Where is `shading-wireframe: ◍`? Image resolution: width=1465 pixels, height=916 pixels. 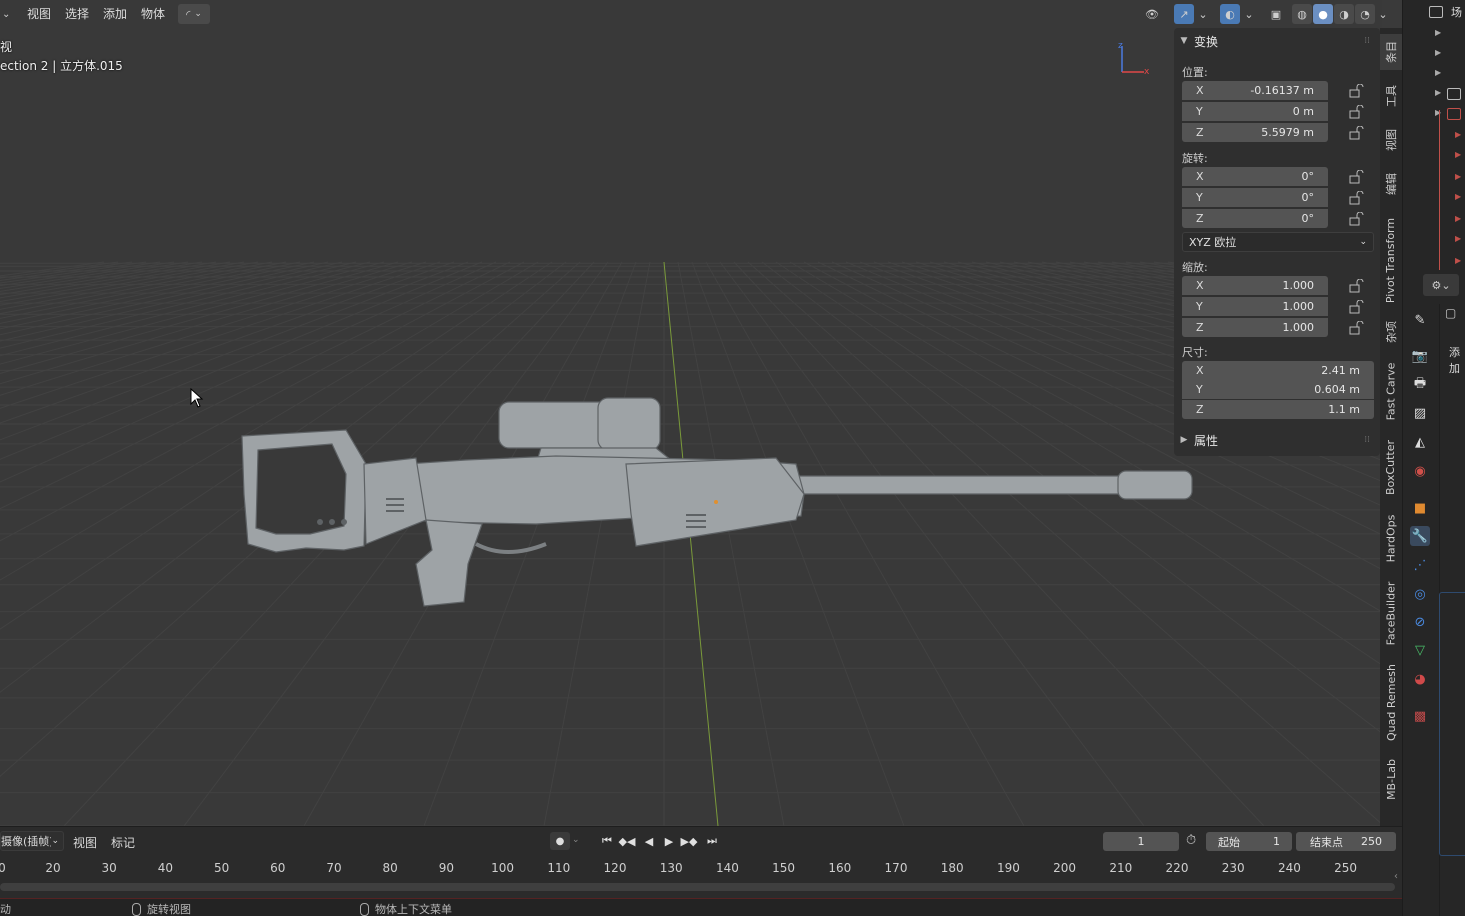 shading-wireframe: ◍ is located at coordinates (1302, 14).